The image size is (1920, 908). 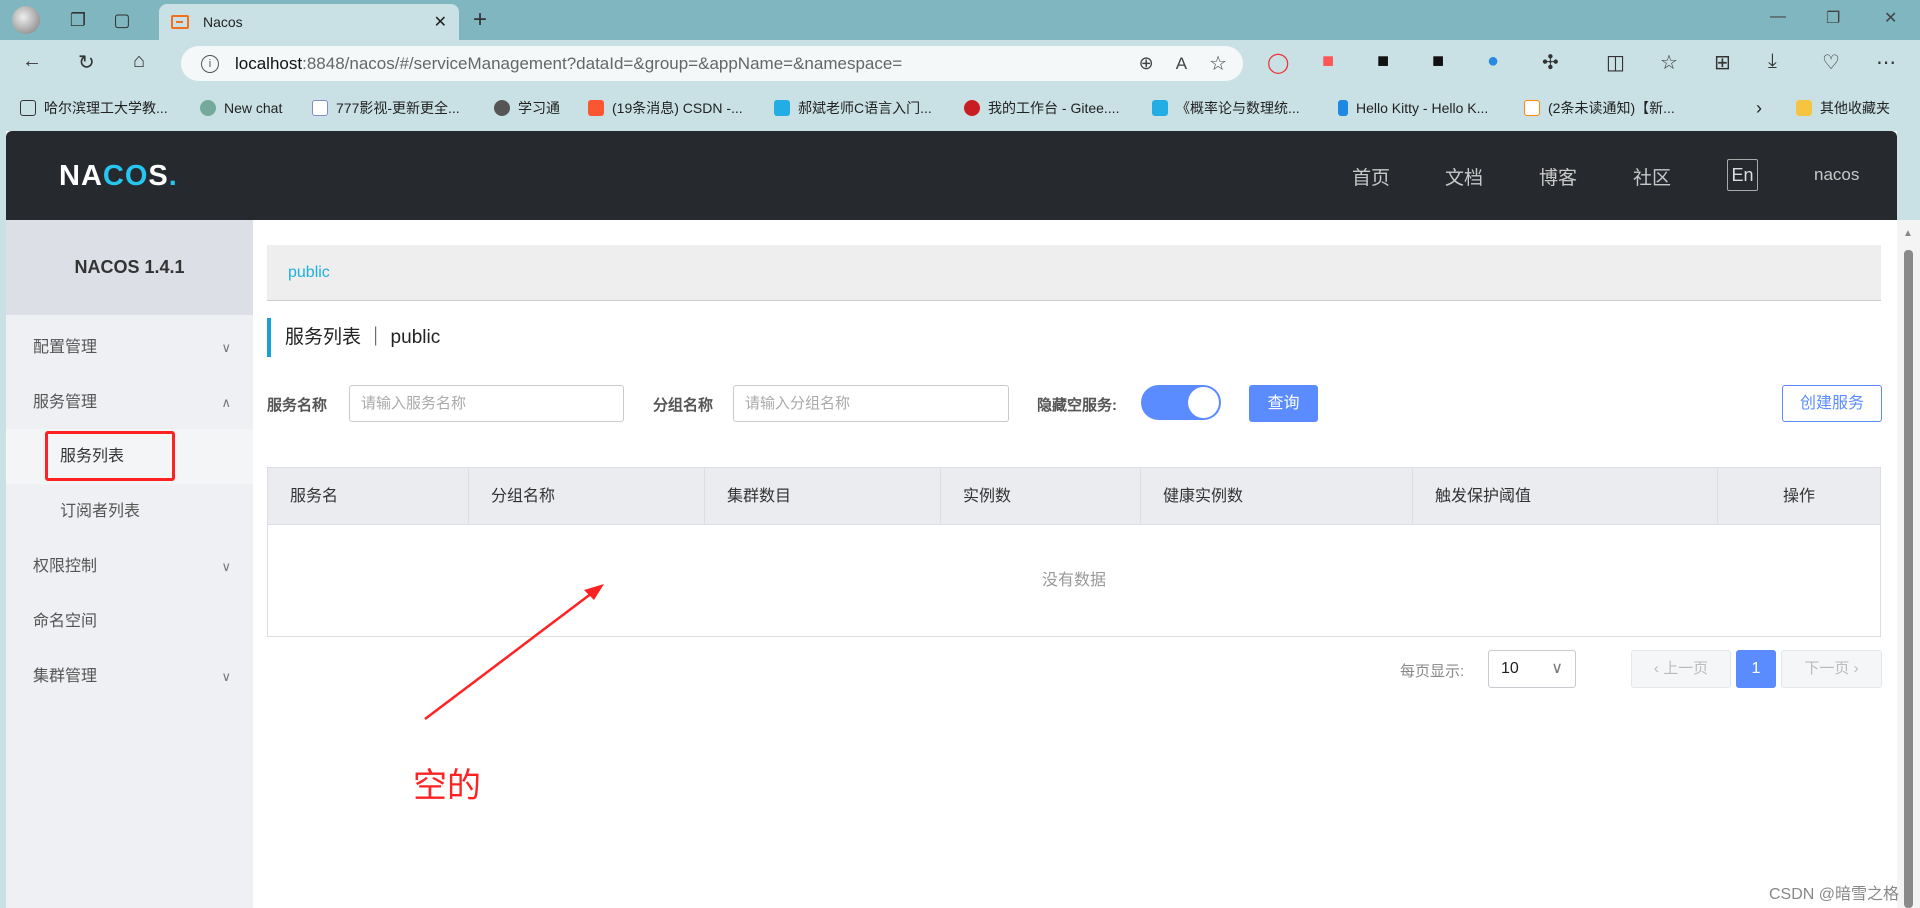 What do you see at coordinates (447, 786) in the screenshot?
I see `annotation-text: 空的` at bounding box center [447, 786].